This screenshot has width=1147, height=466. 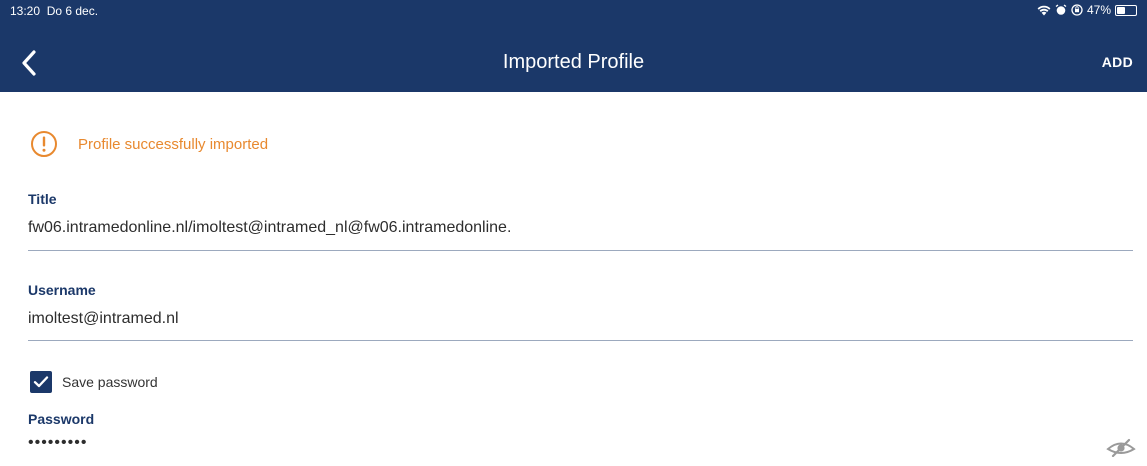 I want to click on battery-icon, so click(x=1126, y=10).